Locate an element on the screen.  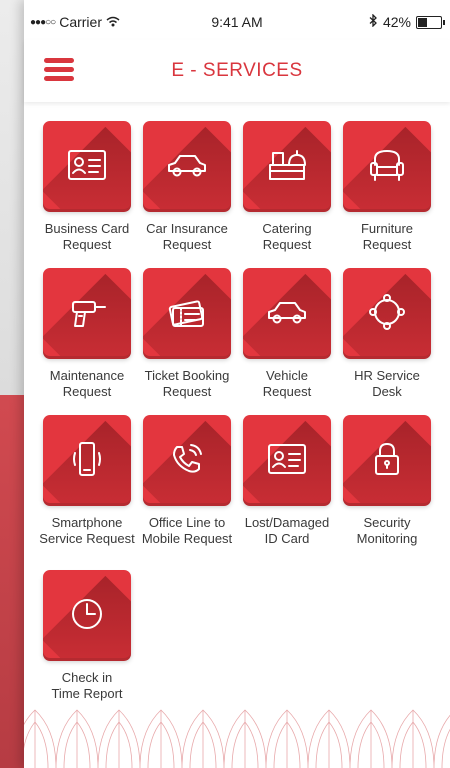
service-tile: Security Monitoring is located at coordinates (393, 485).